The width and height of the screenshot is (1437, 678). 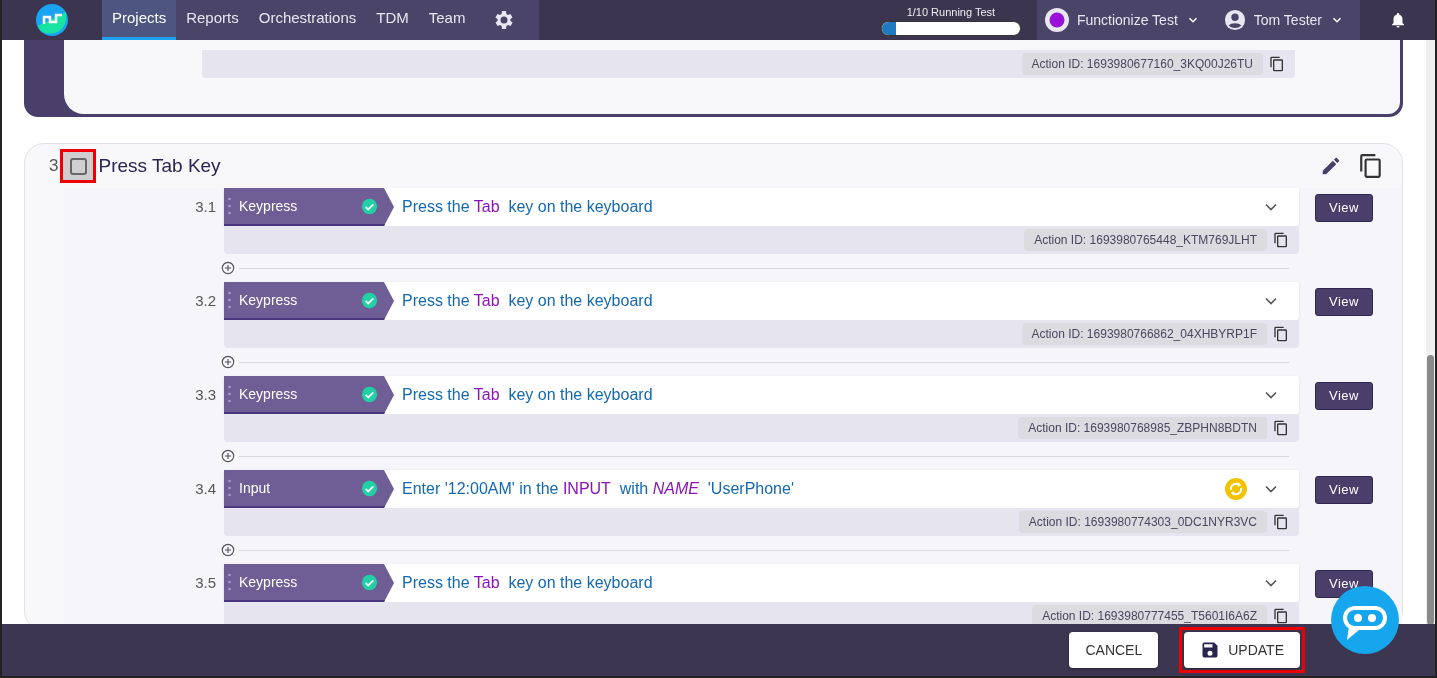 What do you see at coordinates (392, 20) in the screenshot?
I see `nav-tab: TDM` at bounding box center [392, 20].